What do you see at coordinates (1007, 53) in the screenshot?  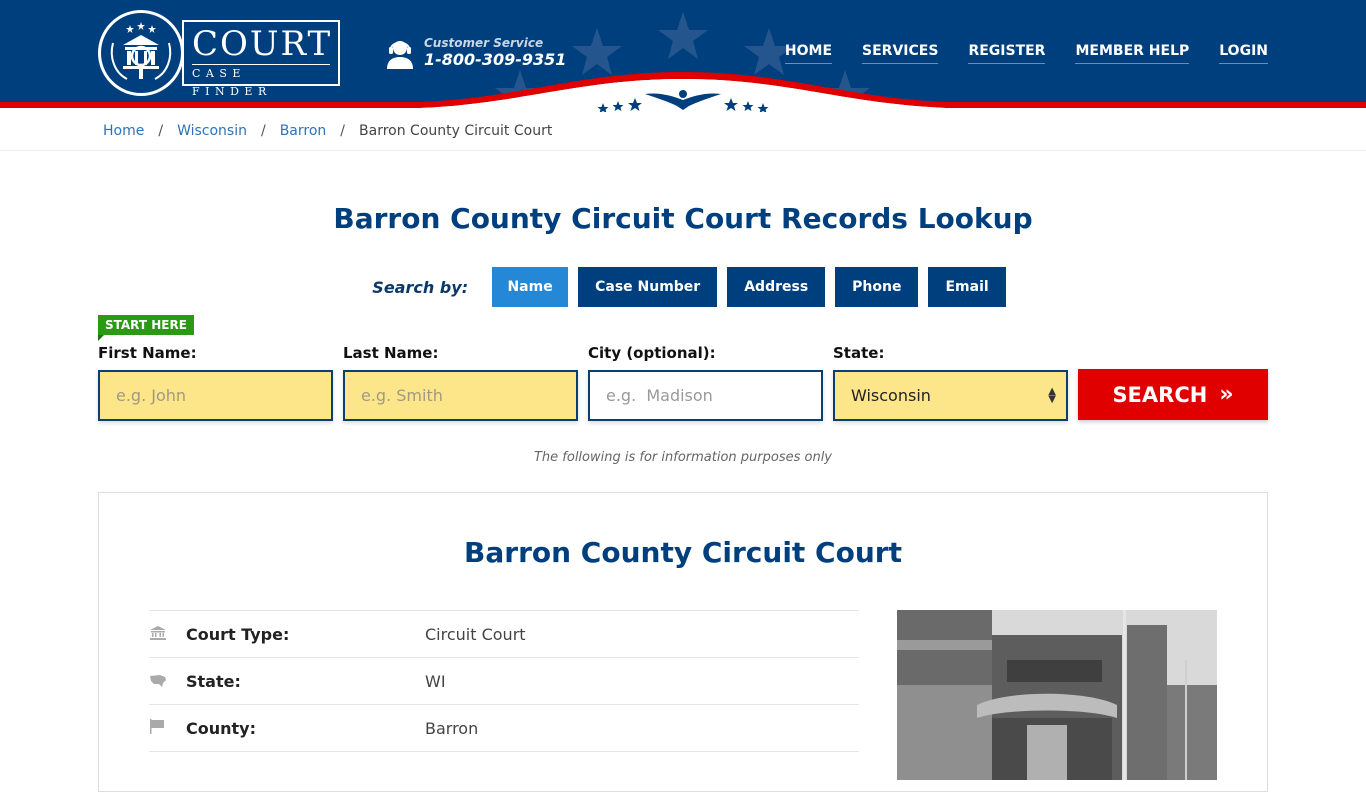 I see `nav-register: REGISTER` at bounding box center [1007, 53].